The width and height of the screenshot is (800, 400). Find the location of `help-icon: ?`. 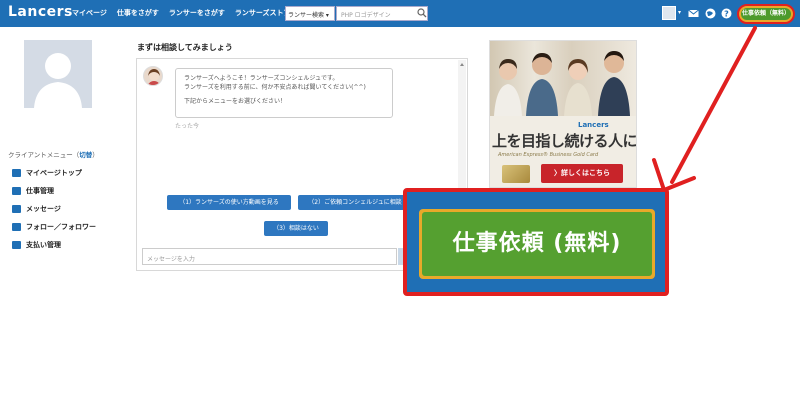

help-icon: ? is located at coordinates (726, 13).